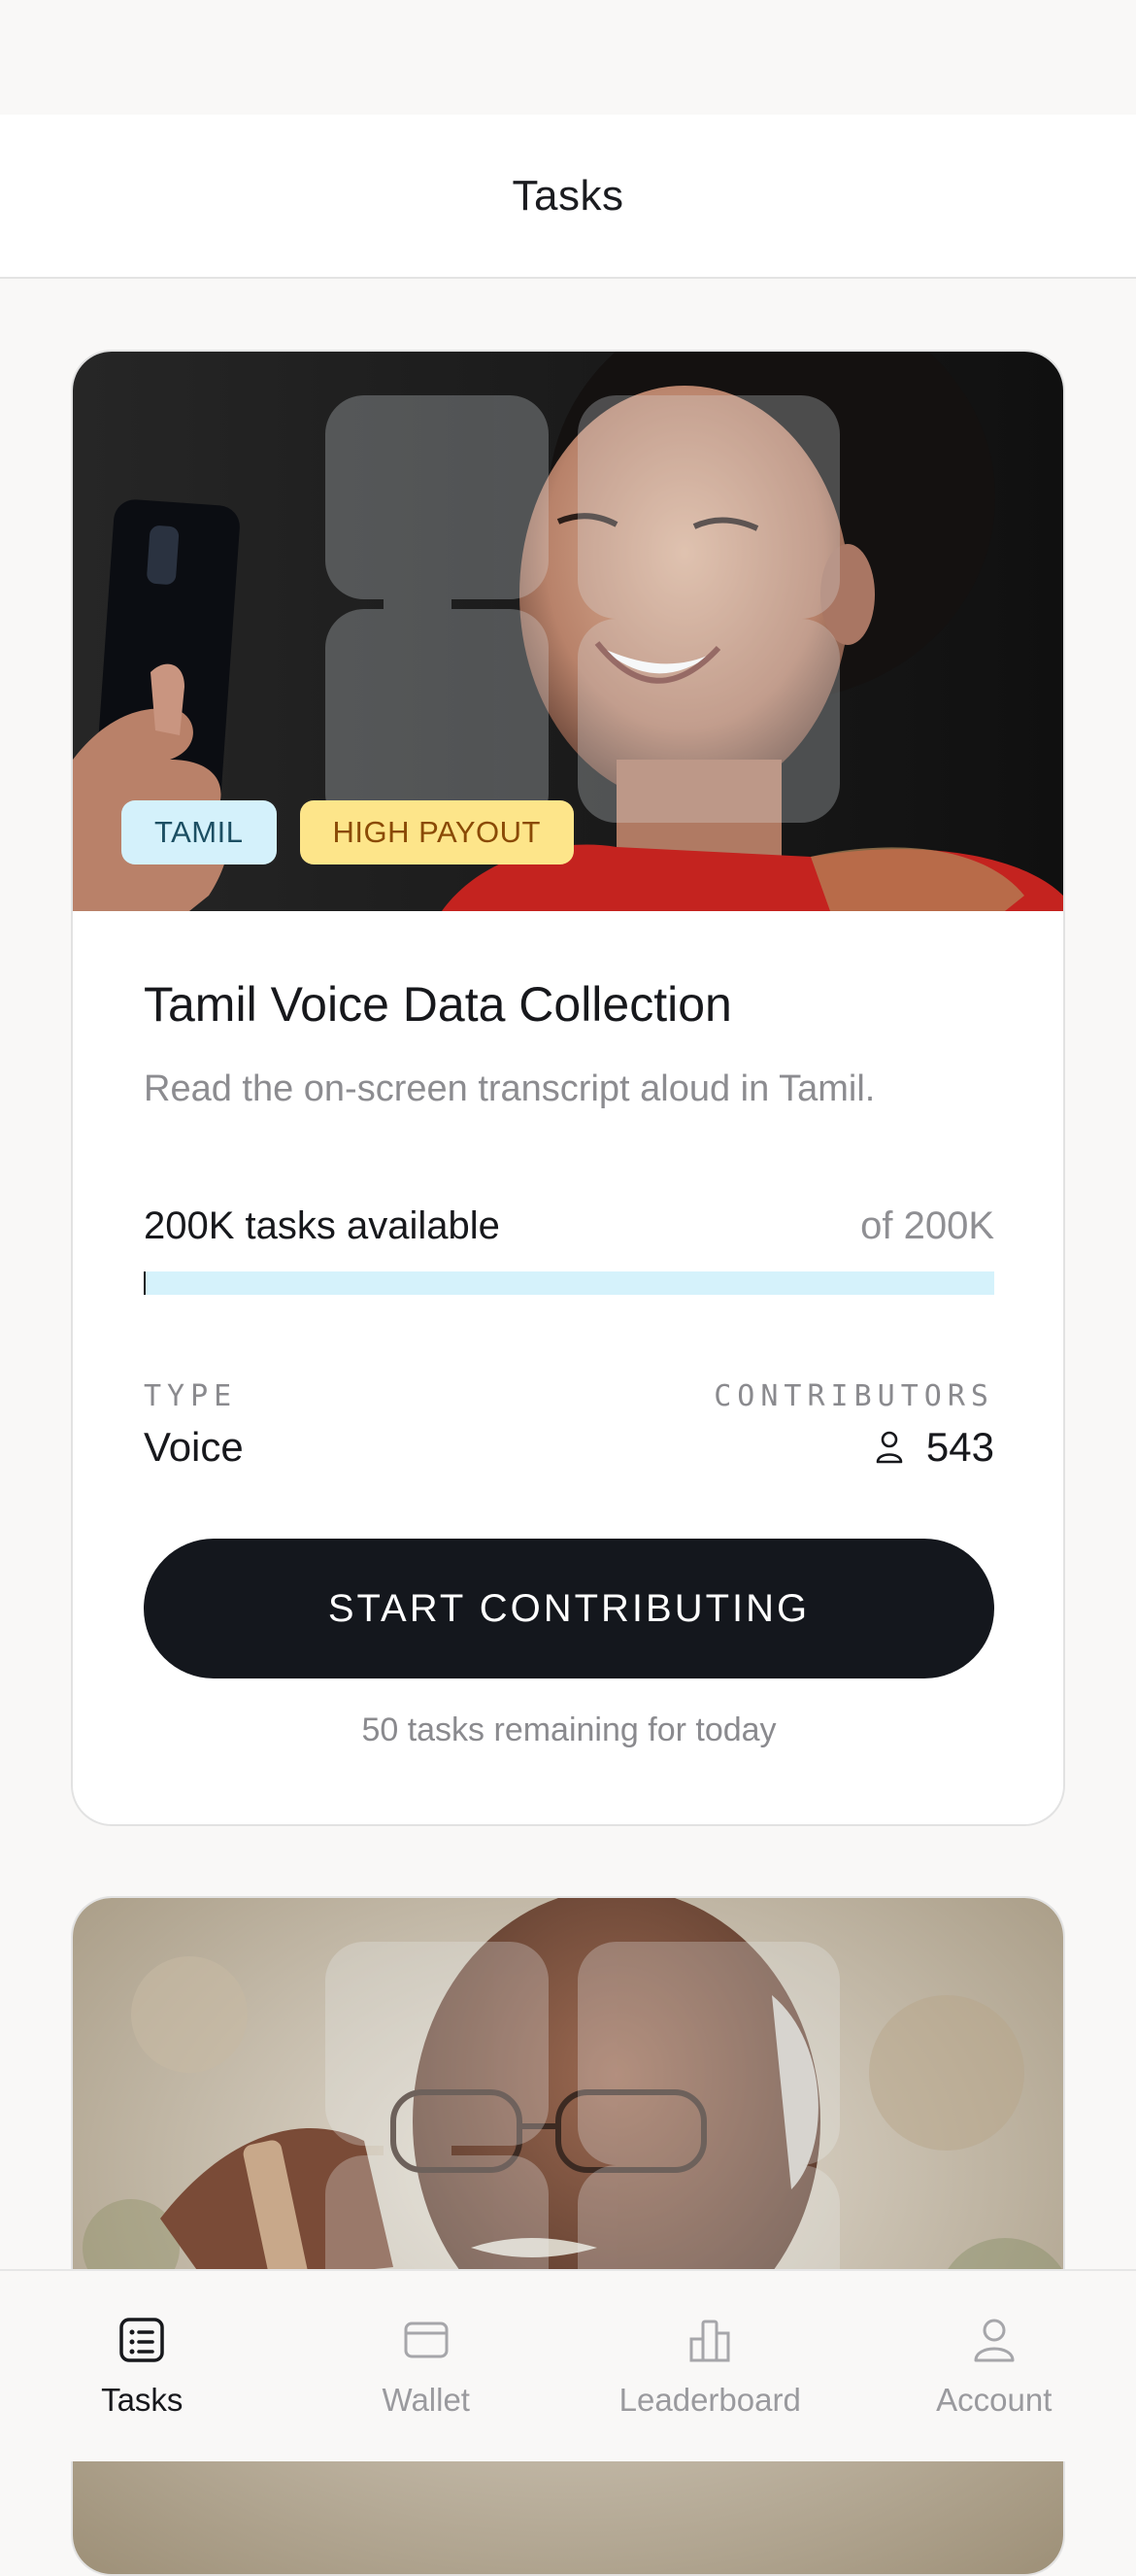 The image size is (1136, 2576). What do you see at coordinates (994, 2340) in the screenshot?
I see `account-icon` at bounding box center [994, 2340].